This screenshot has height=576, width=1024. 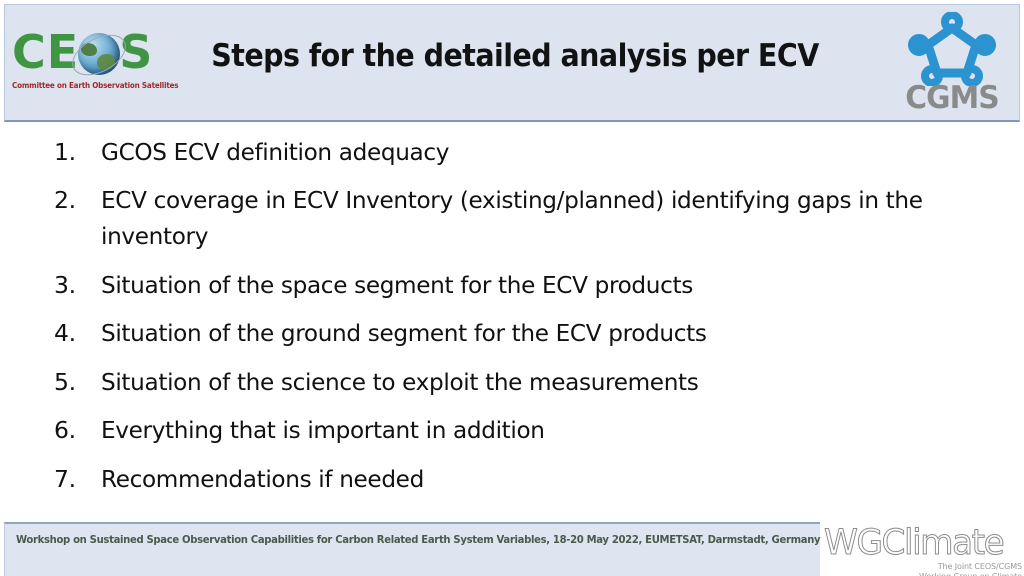 I want to click on list-item-label: Everything that is important in addition, so click(x=323, y=430).